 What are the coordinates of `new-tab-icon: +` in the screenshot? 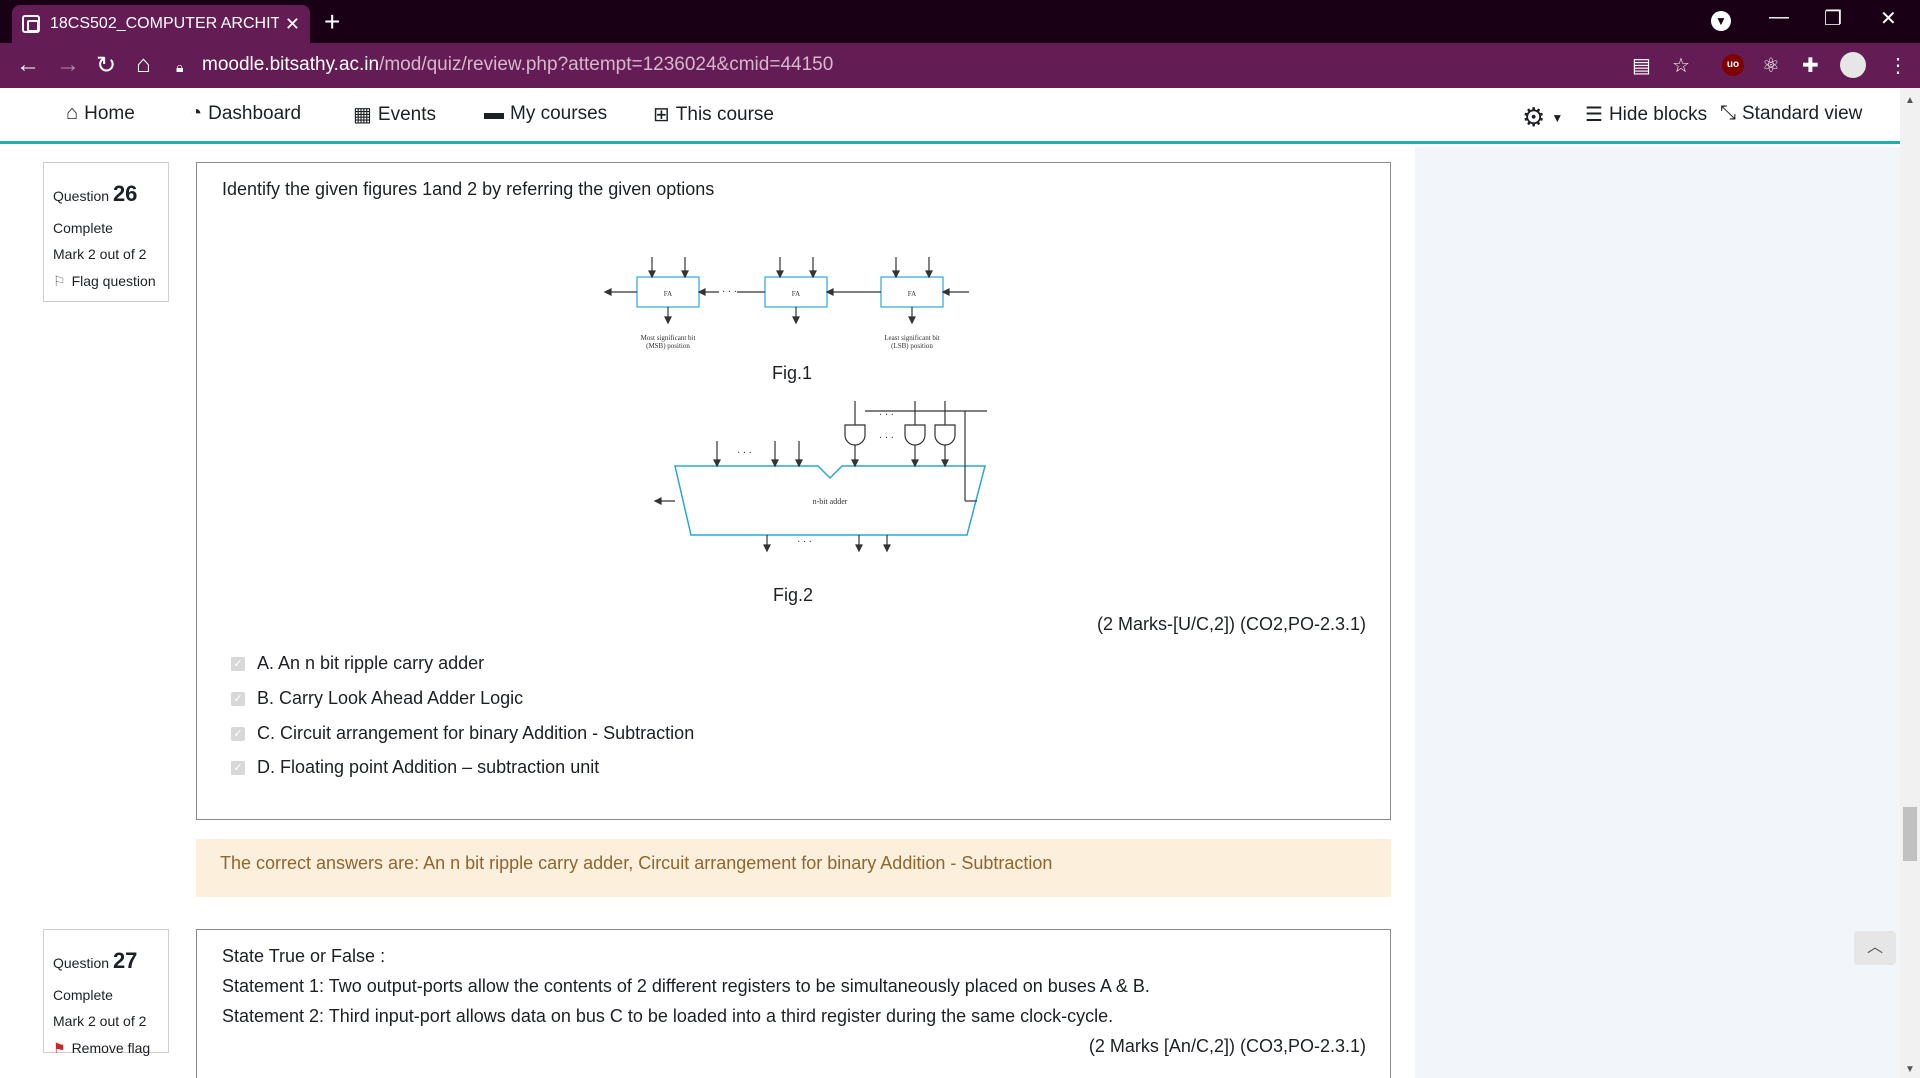 It's located at (332, 22).